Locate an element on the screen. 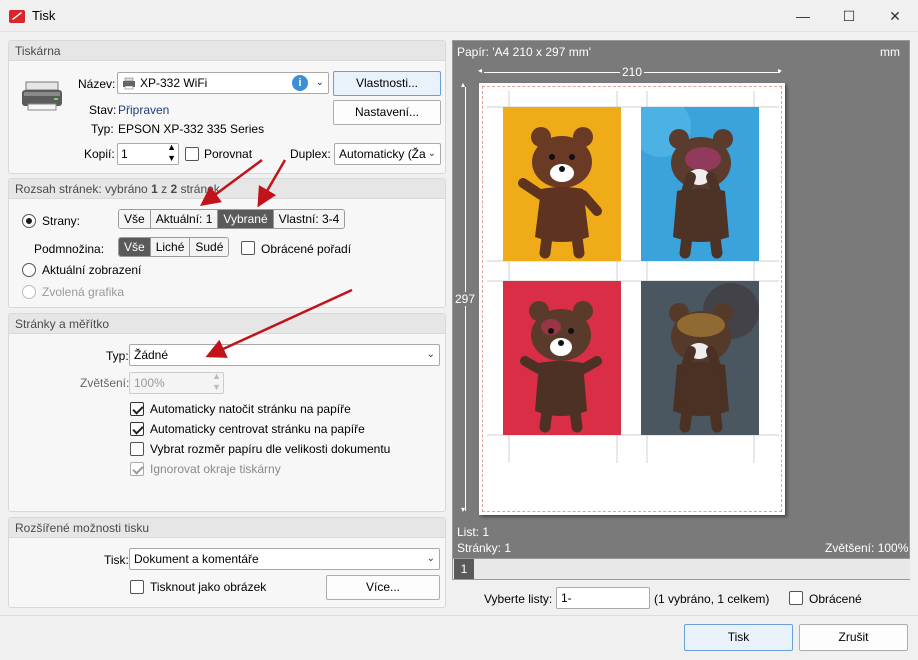 The image size is (918, 660). copies-stepper: 1 ▲ ▼ is located at coordinates (148, 153).